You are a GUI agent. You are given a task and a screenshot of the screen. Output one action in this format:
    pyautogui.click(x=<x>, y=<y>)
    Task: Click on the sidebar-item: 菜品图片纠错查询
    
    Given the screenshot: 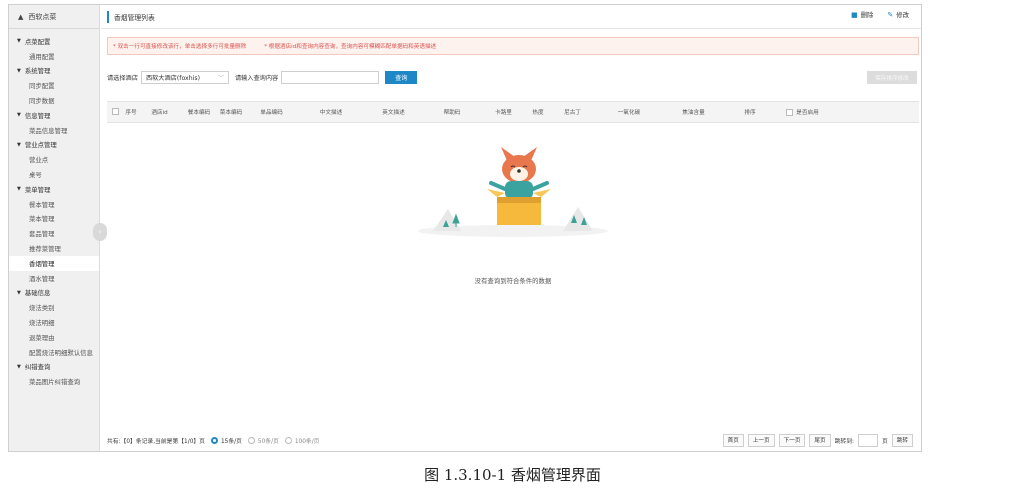 What is the action you would take?
    pyautogui.click(x=54, y=381)
    